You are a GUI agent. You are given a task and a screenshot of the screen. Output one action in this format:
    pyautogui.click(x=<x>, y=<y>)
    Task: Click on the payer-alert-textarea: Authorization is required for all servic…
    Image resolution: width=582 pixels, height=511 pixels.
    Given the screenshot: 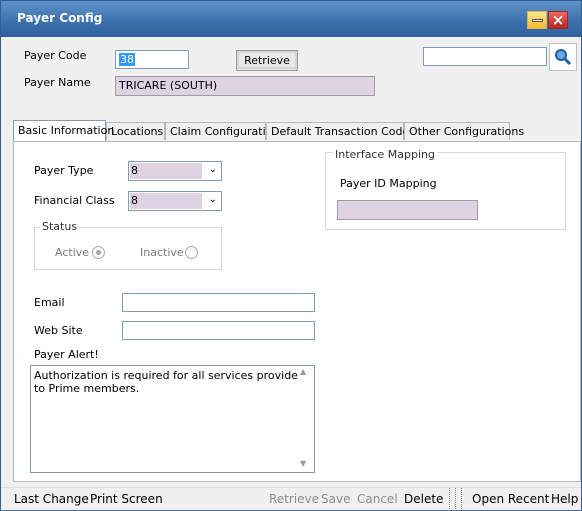 What is the action you would take?
    pyautogui.click(x=172, y=419)
    